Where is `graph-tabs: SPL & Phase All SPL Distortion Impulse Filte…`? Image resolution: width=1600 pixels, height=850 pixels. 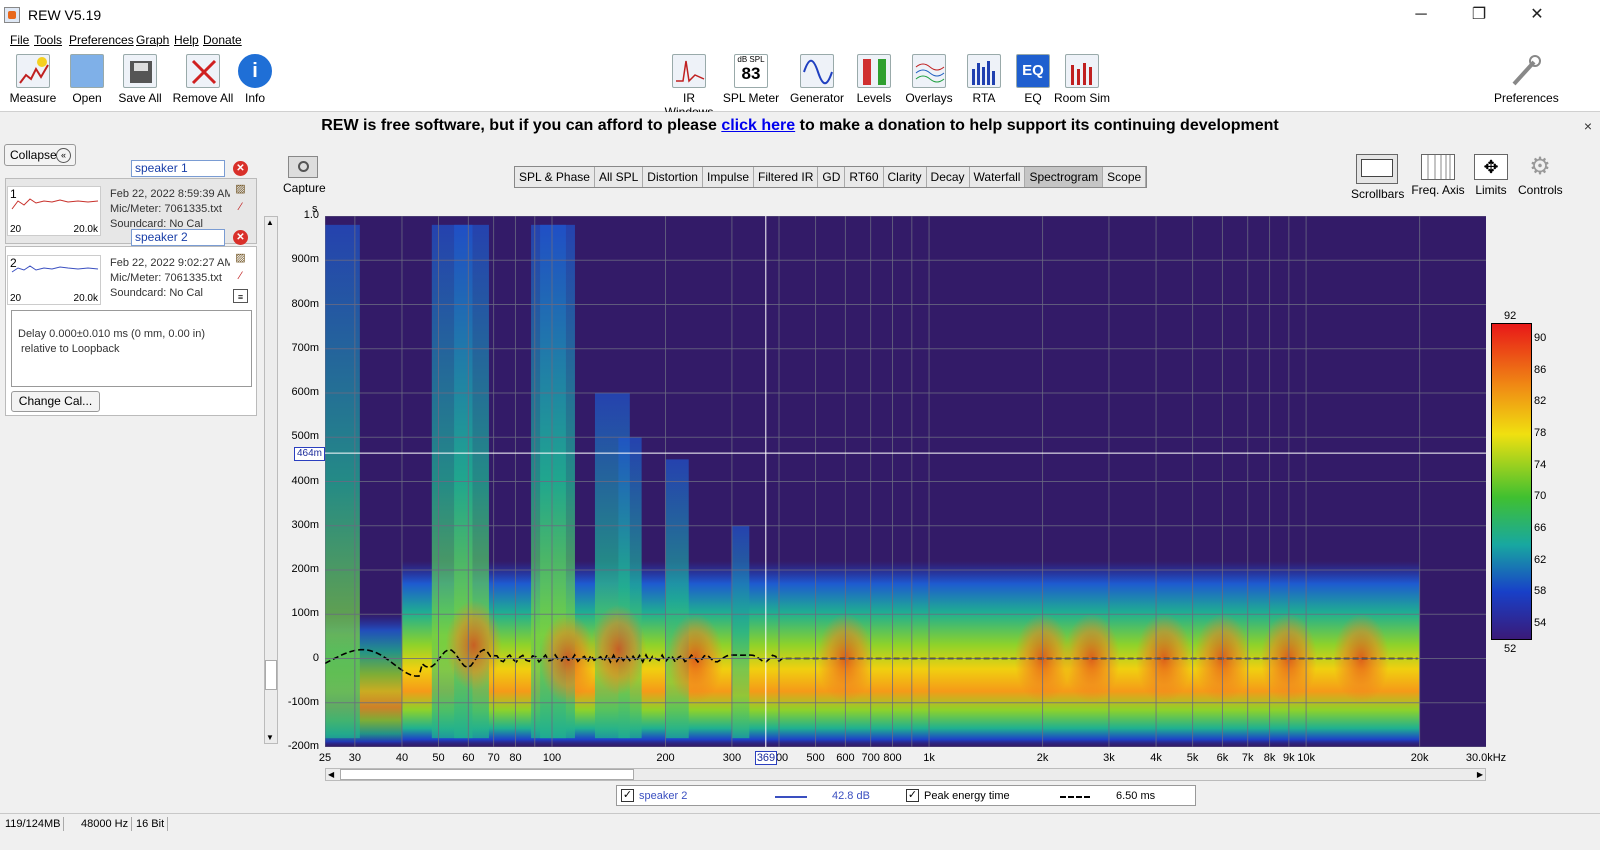 graph-tabs: SPL & Phase All SPL Distortion Impulse Filte… is located at coordinates (831, 177).